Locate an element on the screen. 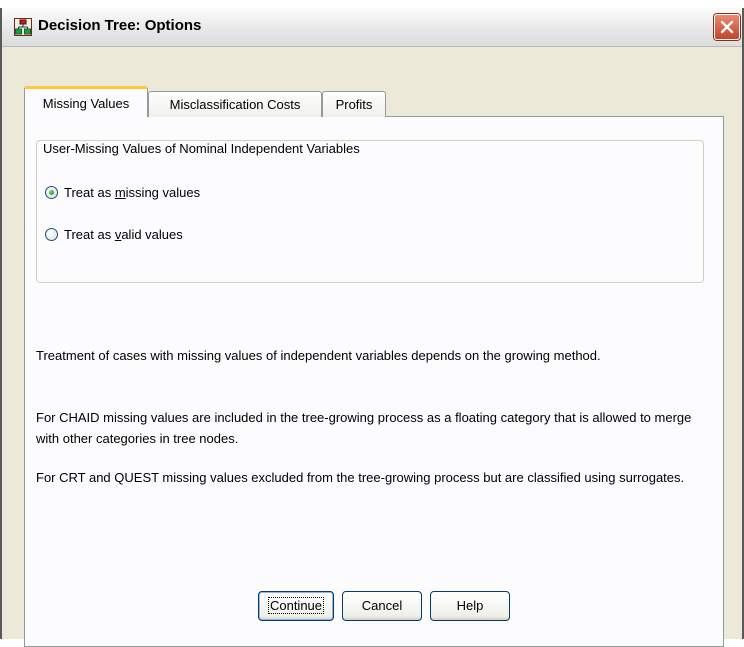 The image size is (744, 647). tab-misclassification-costs: Misclassification Costs is located at coordinates (235, 104).